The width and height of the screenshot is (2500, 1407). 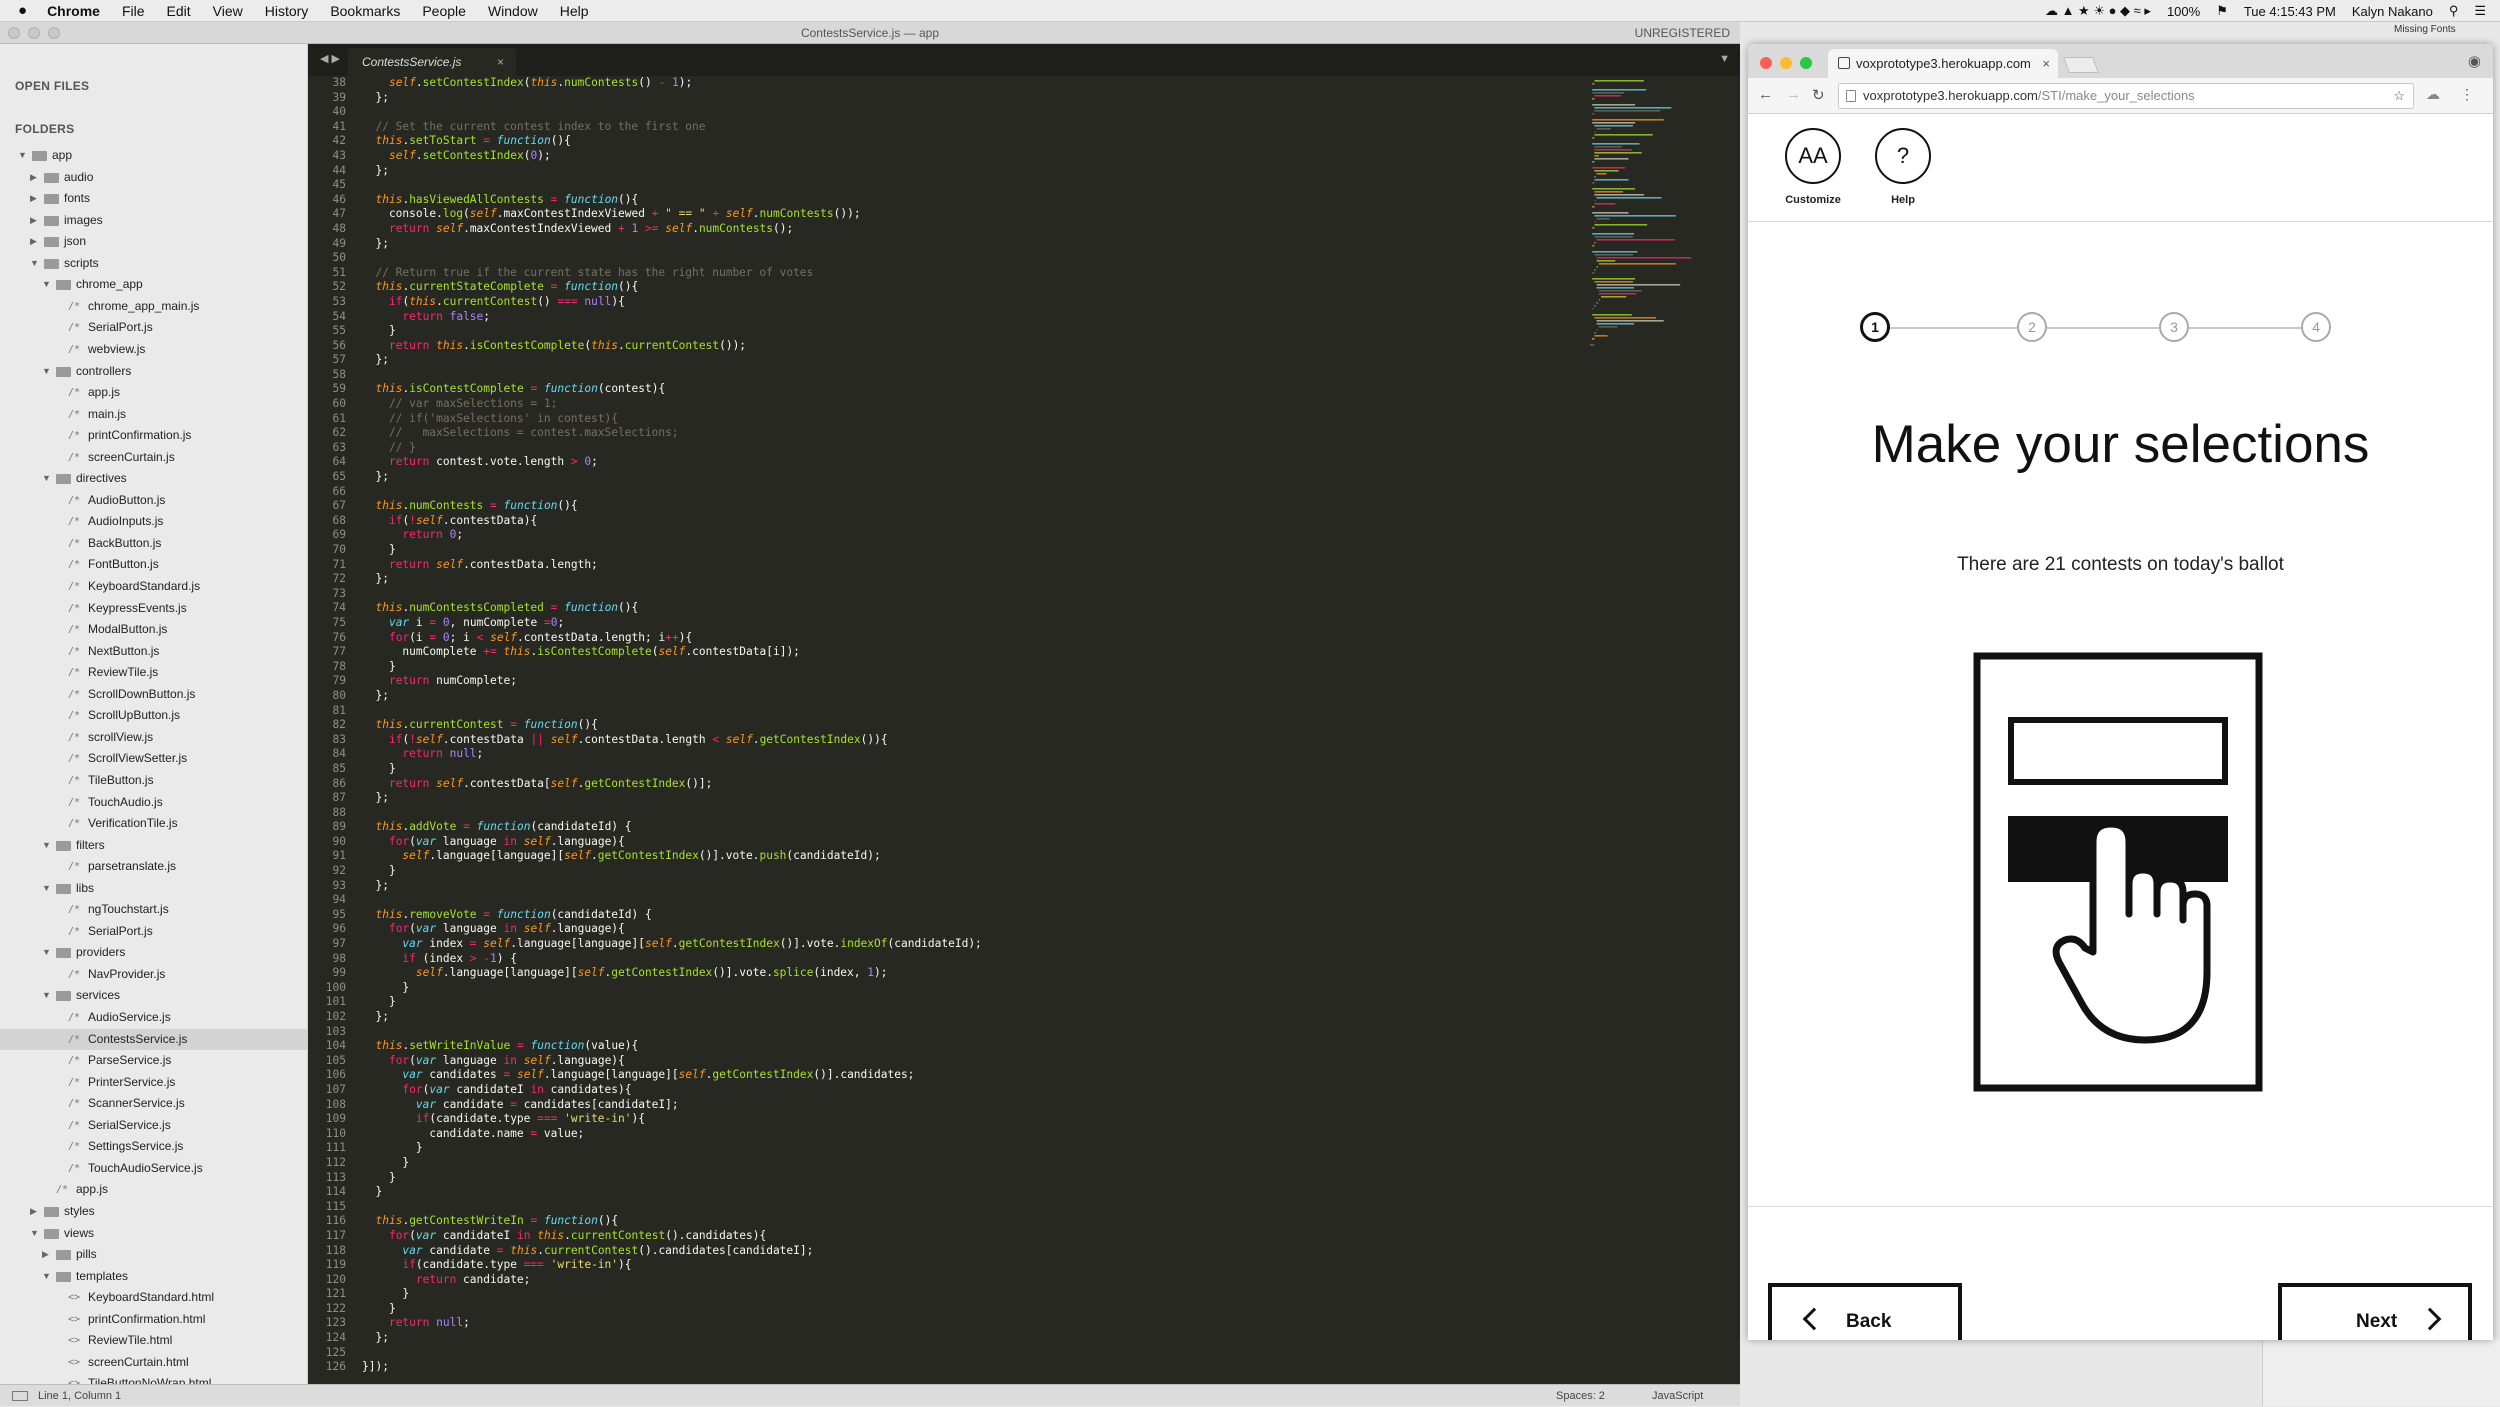 What do you see at coordinates (153, 1039) in the screenshot?
I see `file-contestsservice-js: /* ContestsService.js` at bounding box center [153, 1039].